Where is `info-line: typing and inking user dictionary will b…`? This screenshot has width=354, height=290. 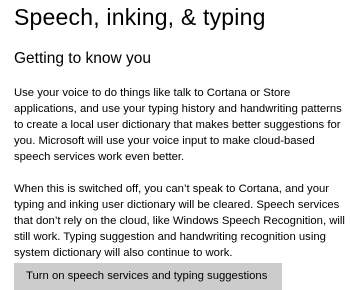
info-line: typing and inking user dictionary will b… is located at coordinates (177, 205).